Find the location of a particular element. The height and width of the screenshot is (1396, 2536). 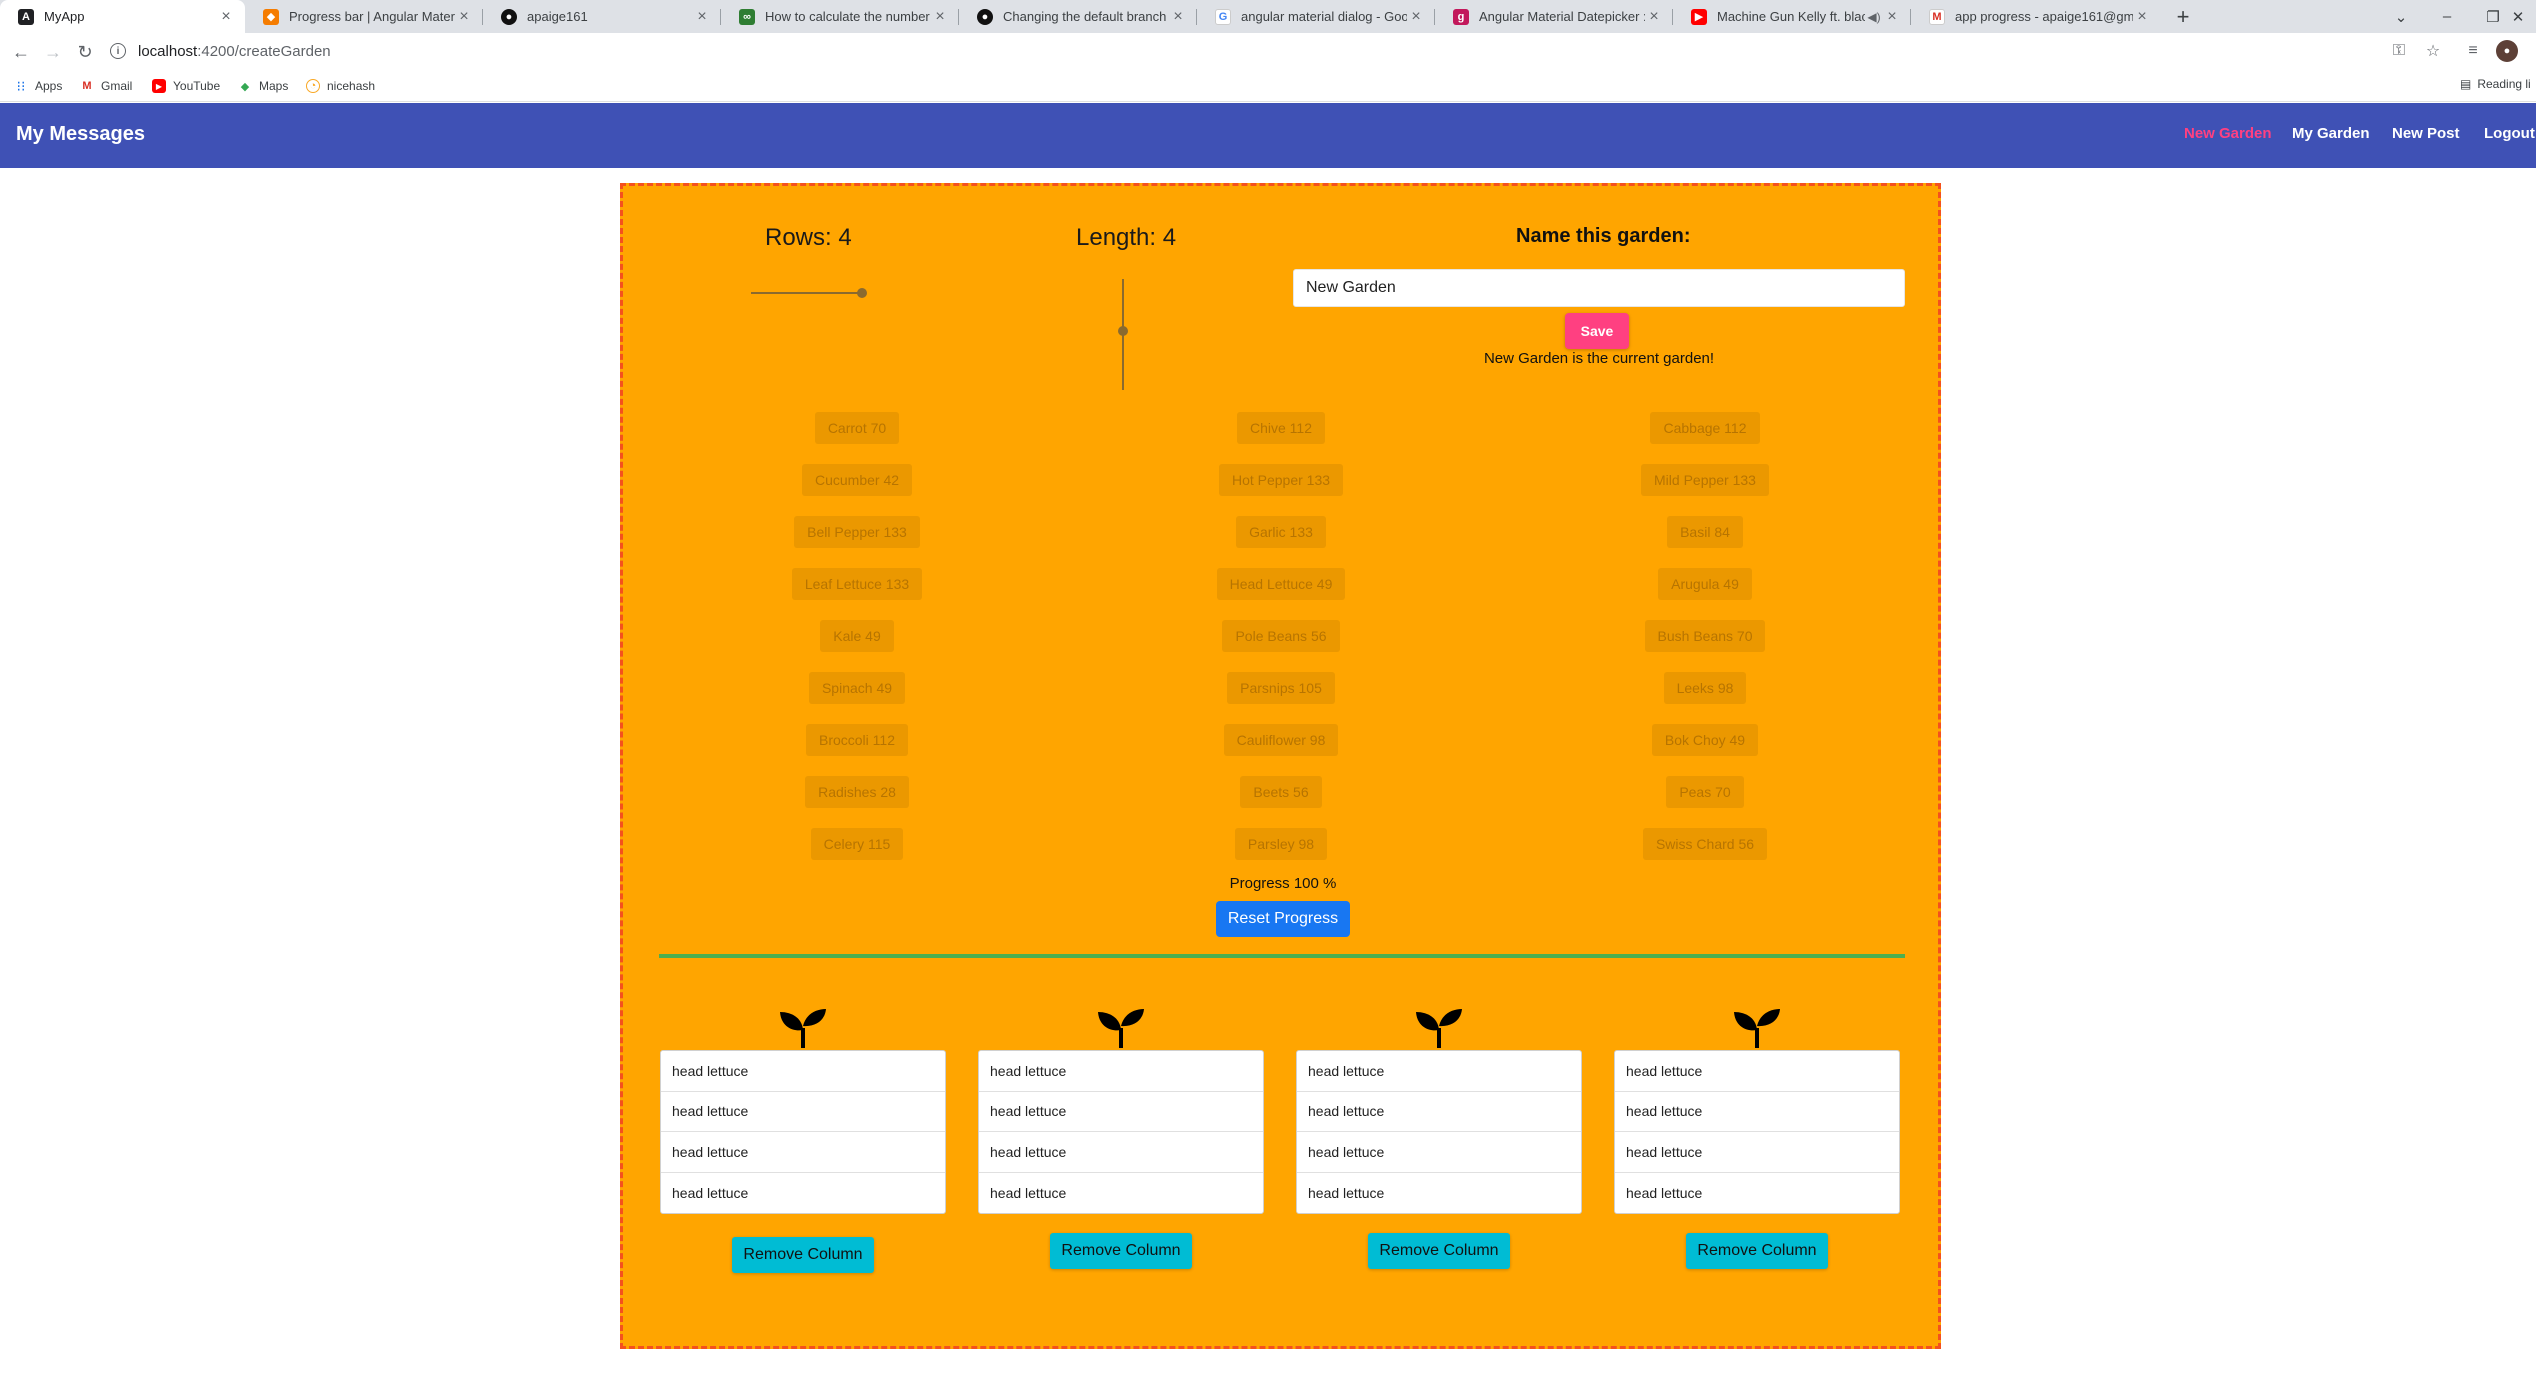

nav-logout: Logout is located at coordinates (2509, 133).